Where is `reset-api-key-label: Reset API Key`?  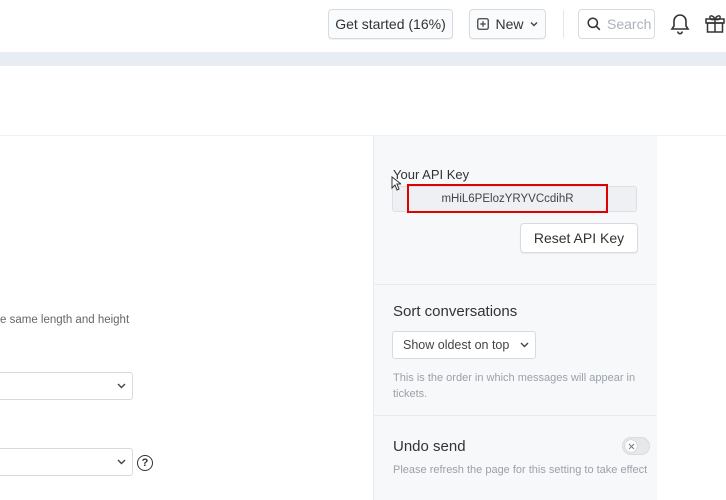
reset-api-key-label: Reset API Key is located at coordinates (579, 238).